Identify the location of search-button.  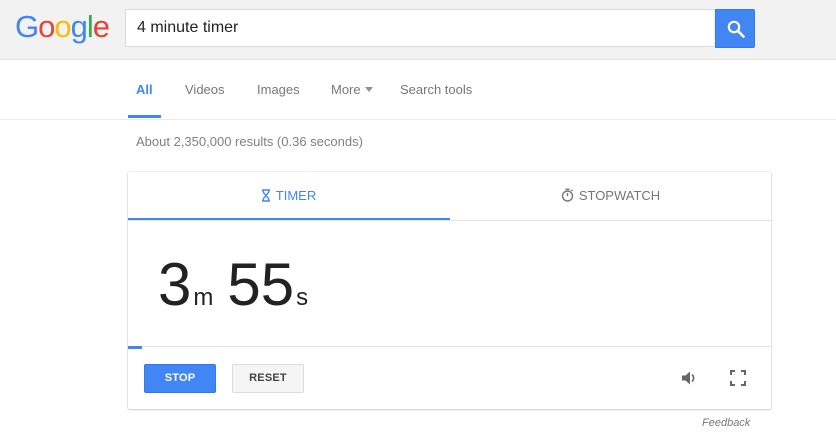
(735, 28).